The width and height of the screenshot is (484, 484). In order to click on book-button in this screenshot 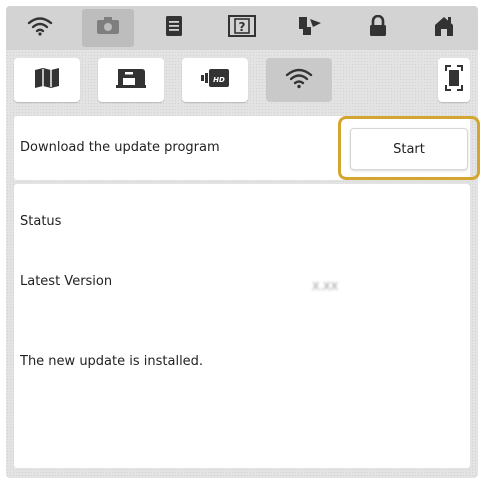, I will do `click(47, 80)`.